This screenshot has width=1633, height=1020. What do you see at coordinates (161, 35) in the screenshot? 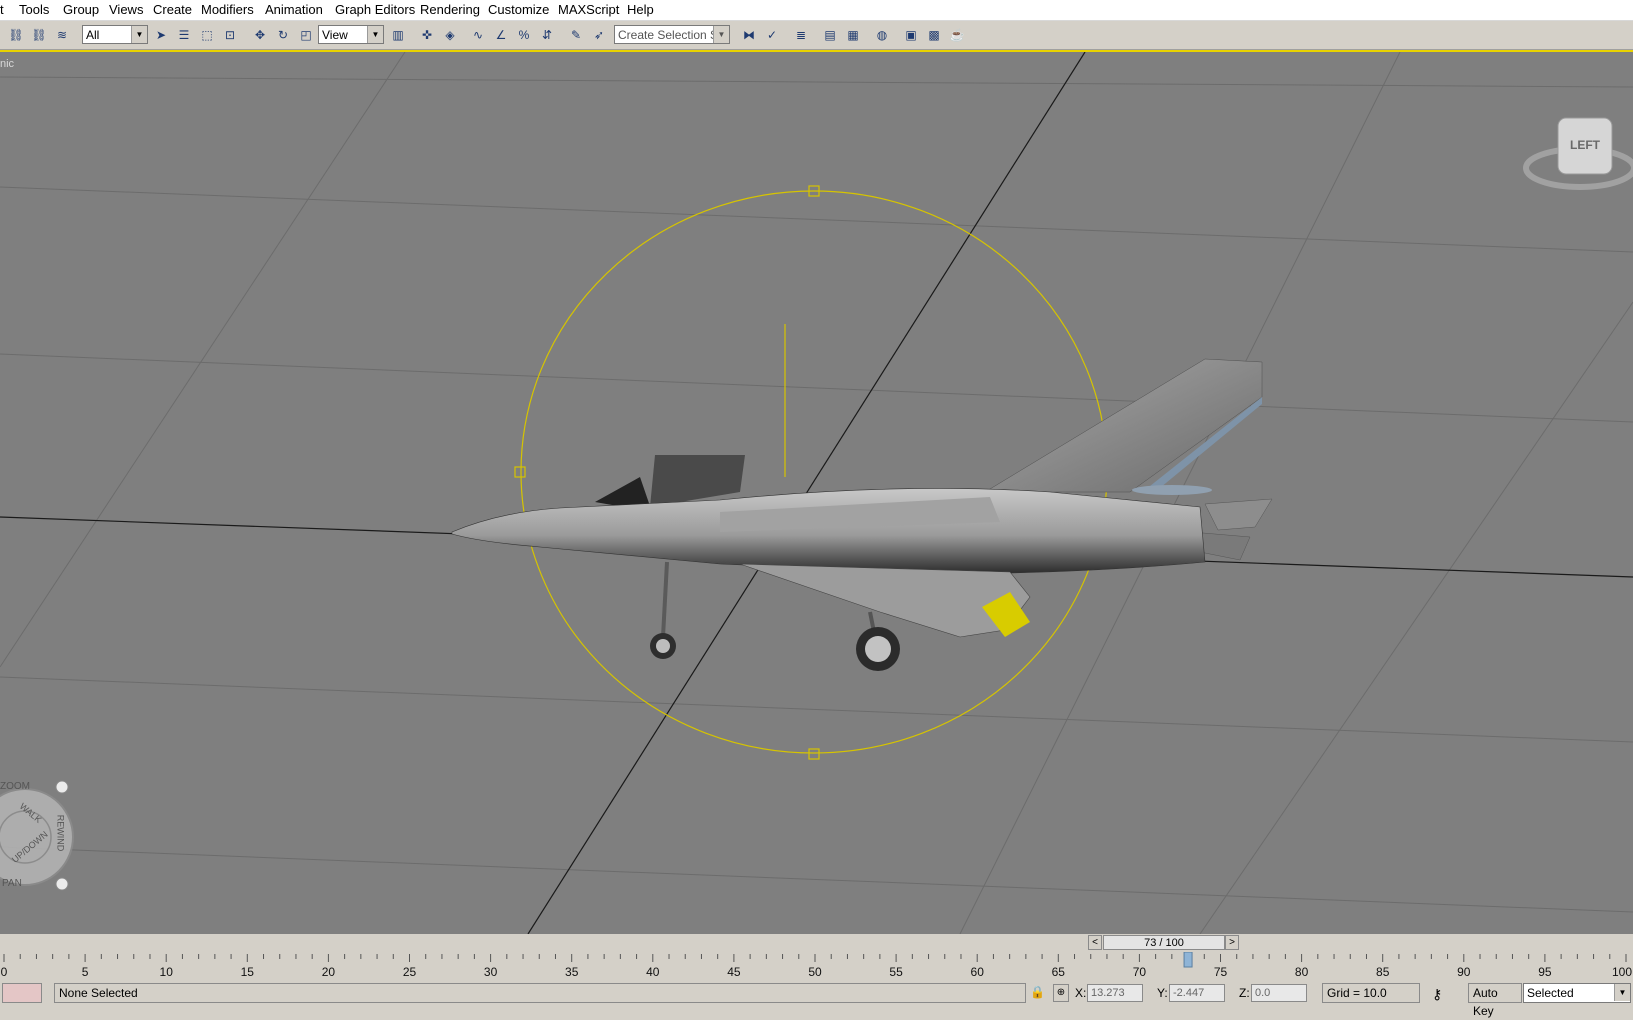
I see `select-object-icon: ➤` at bounding box center [161, 35].